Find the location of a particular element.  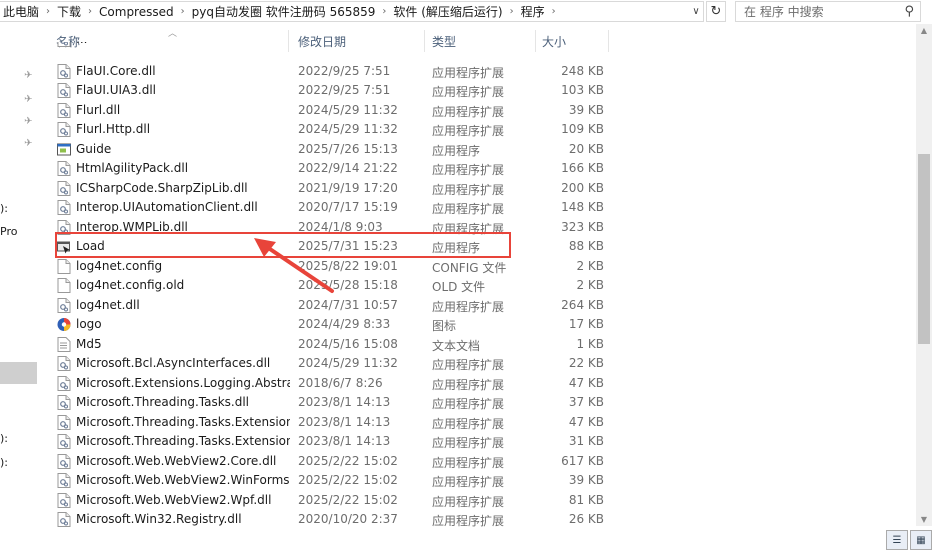

file-size: 264 KB is located at coordinates (582, 304).